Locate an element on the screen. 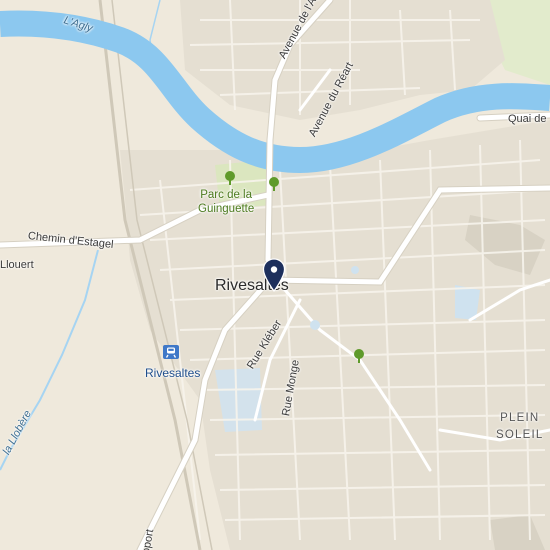 Image resolution: width=550 pixels, height=550 pixels. park-label-line-1: Parc de la is located at coordinates (226, 195).